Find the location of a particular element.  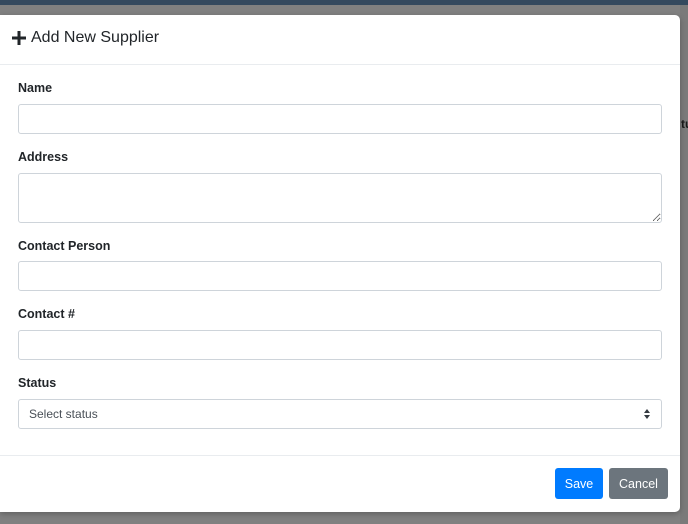

name-label: Name is located at coordinates (35, 88).